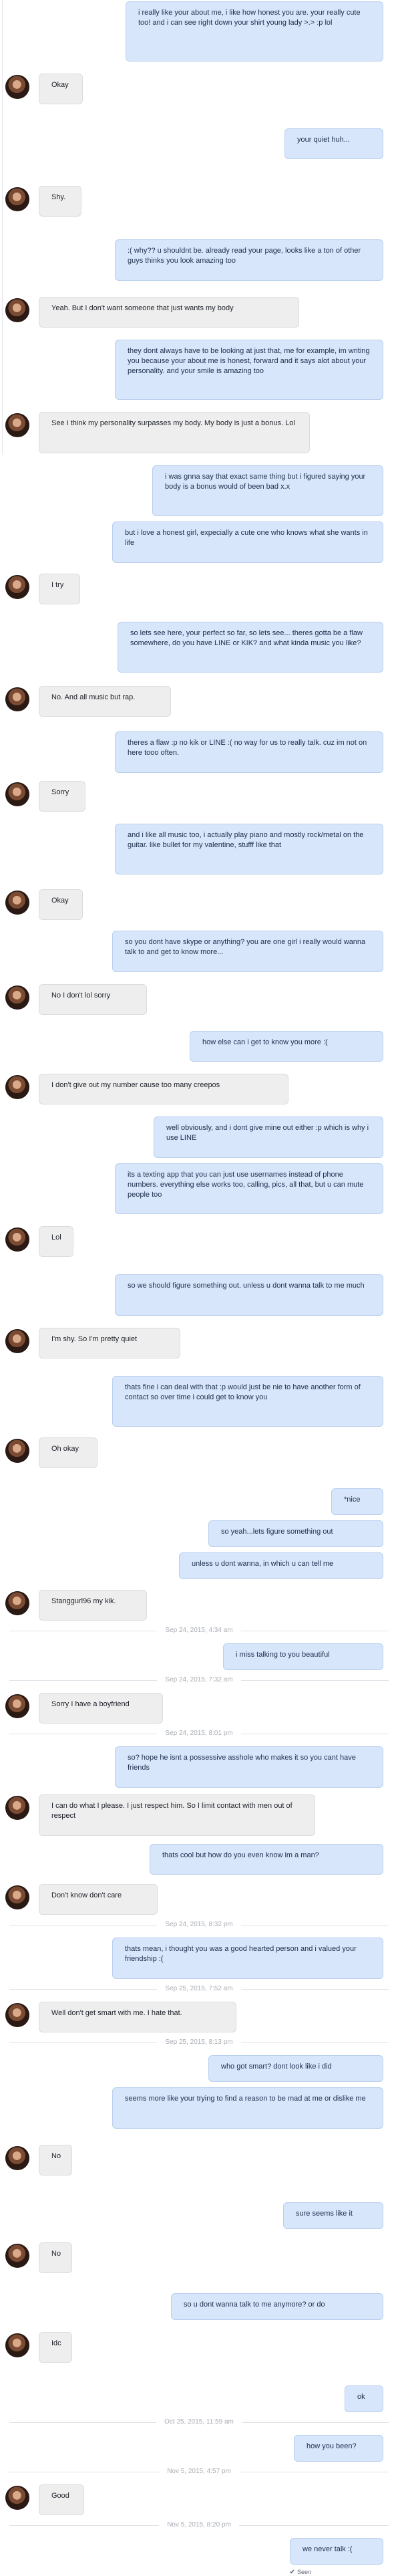  What do you see at coordinates (98, 1899) in the screenshot?
I see `incoming-message-bubble: Don't know don't care` at bounding box center [98, 1899].